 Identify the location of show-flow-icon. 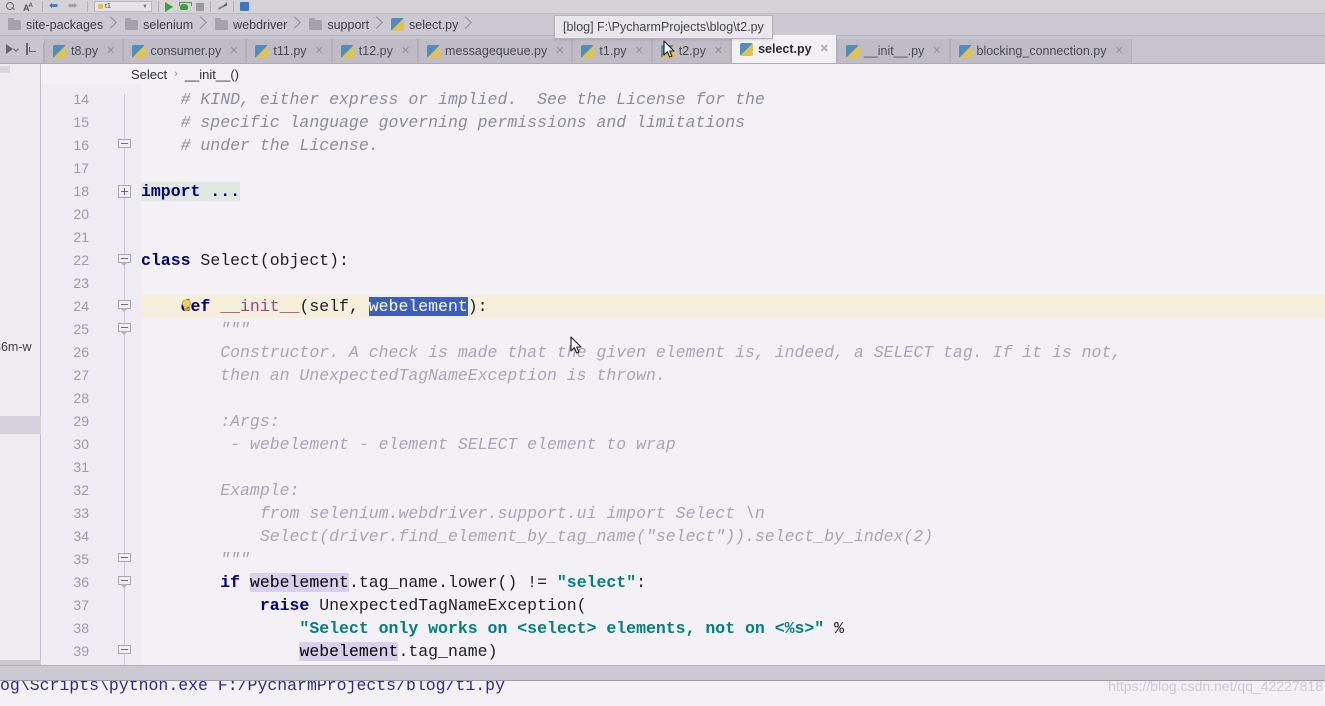
(11, 49).